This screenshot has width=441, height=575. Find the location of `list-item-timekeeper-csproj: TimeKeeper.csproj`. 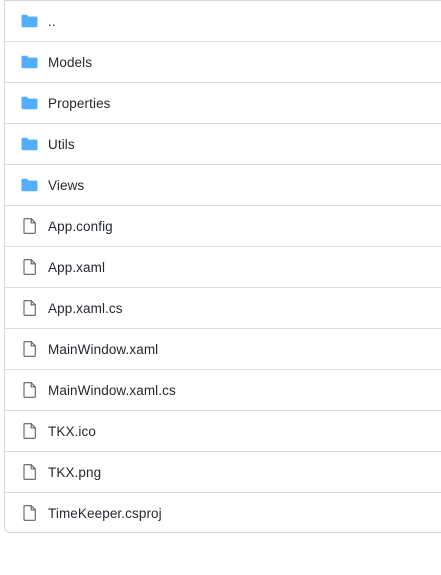

list-item-timekeeper-csproj: TimeKeeper.csproj is located at coordinates (223, 512).